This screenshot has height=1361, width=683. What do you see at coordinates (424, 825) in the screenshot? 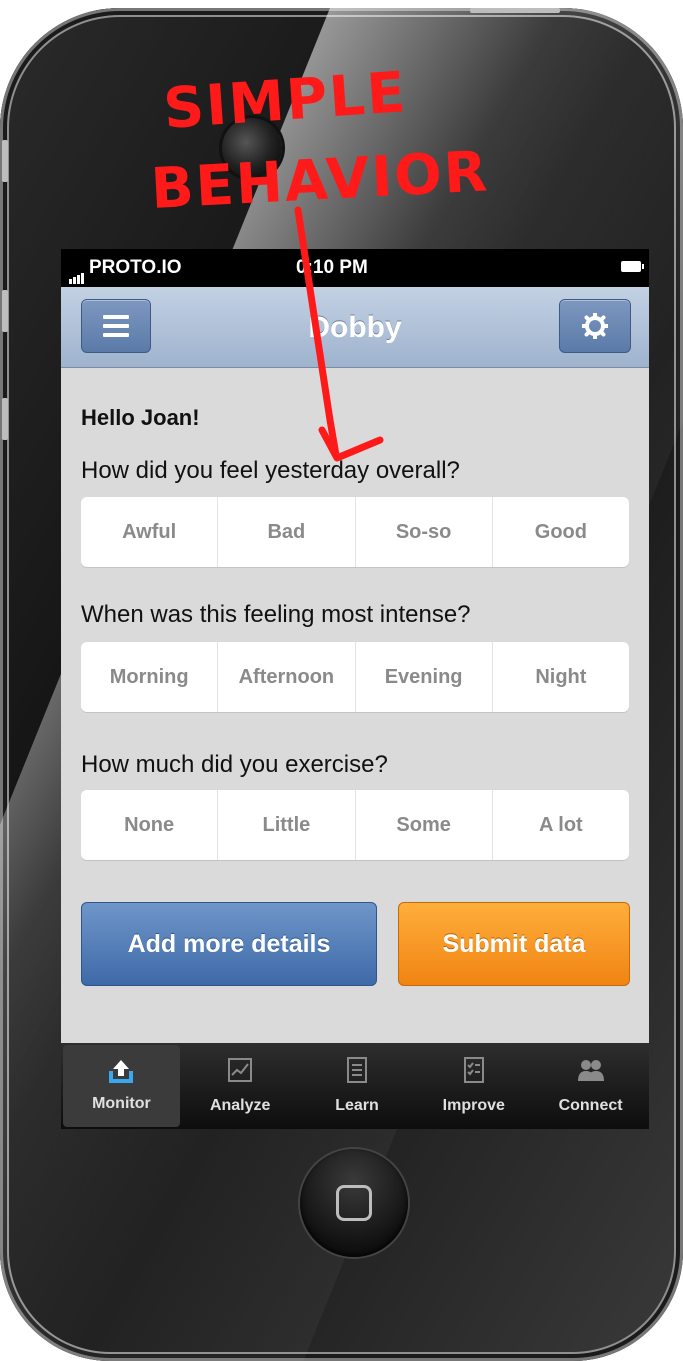
I see `option-some: Some` at bounding box center [424, 825].